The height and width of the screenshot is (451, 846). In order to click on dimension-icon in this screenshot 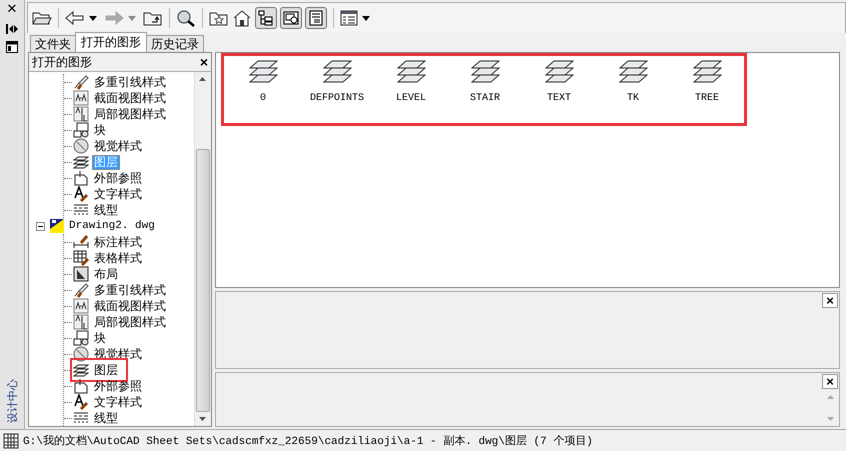, I will do `click(81, 242)`.